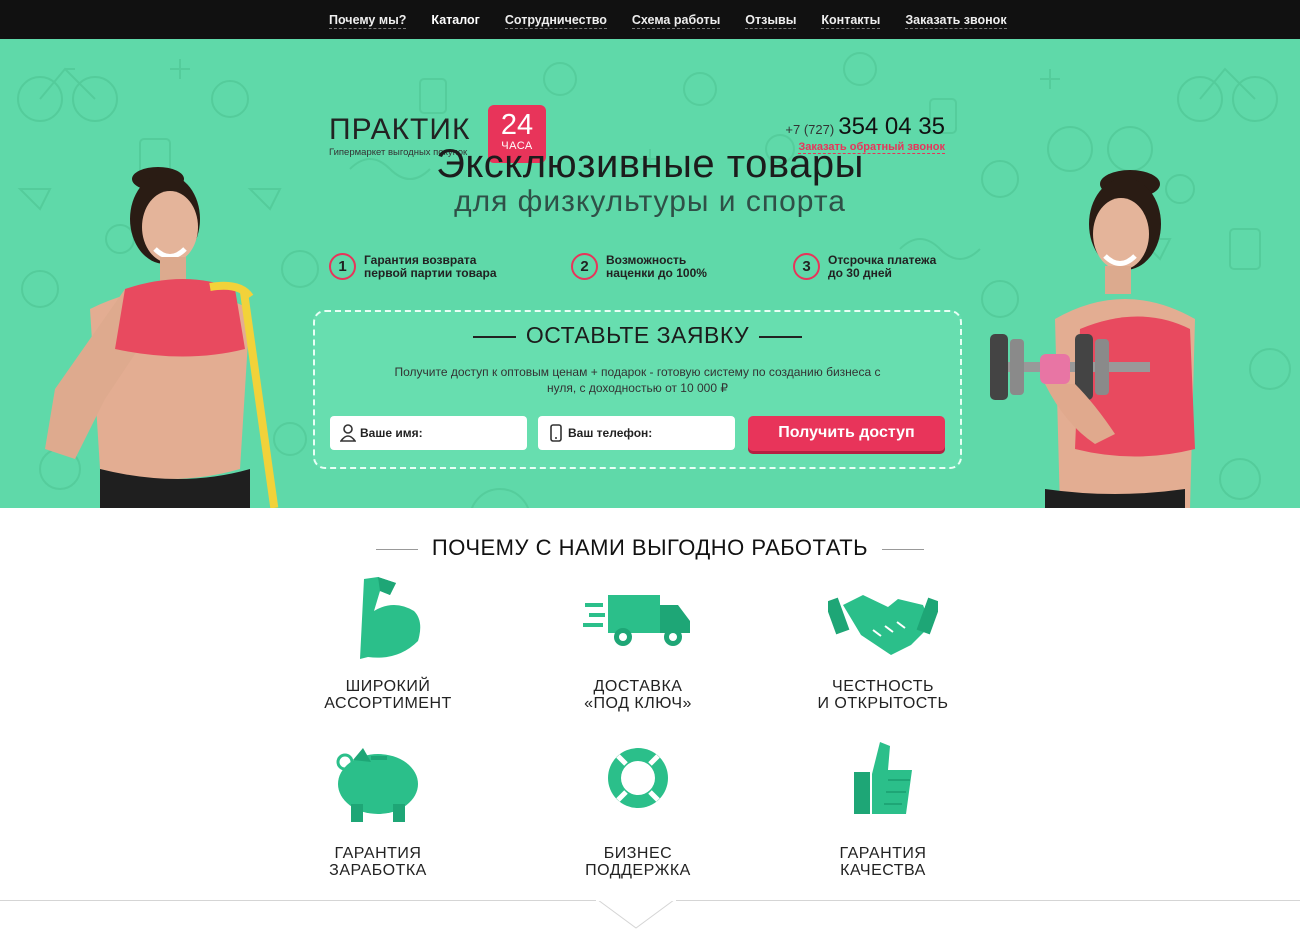 The width and height of the screenshot is (1300, 948). Describe the element at coordinates (810, 129) in the screenshot. I see `phone-code: +7 (727)` at that location.